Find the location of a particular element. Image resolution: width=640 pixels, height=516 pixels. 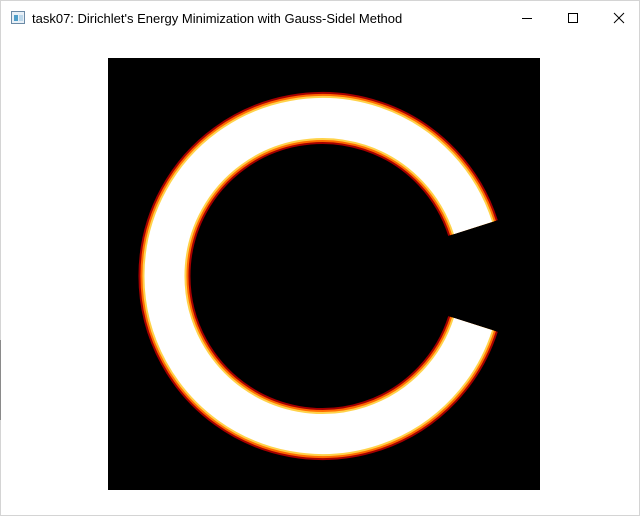

maximize-button is located at coordinates (573, 18).